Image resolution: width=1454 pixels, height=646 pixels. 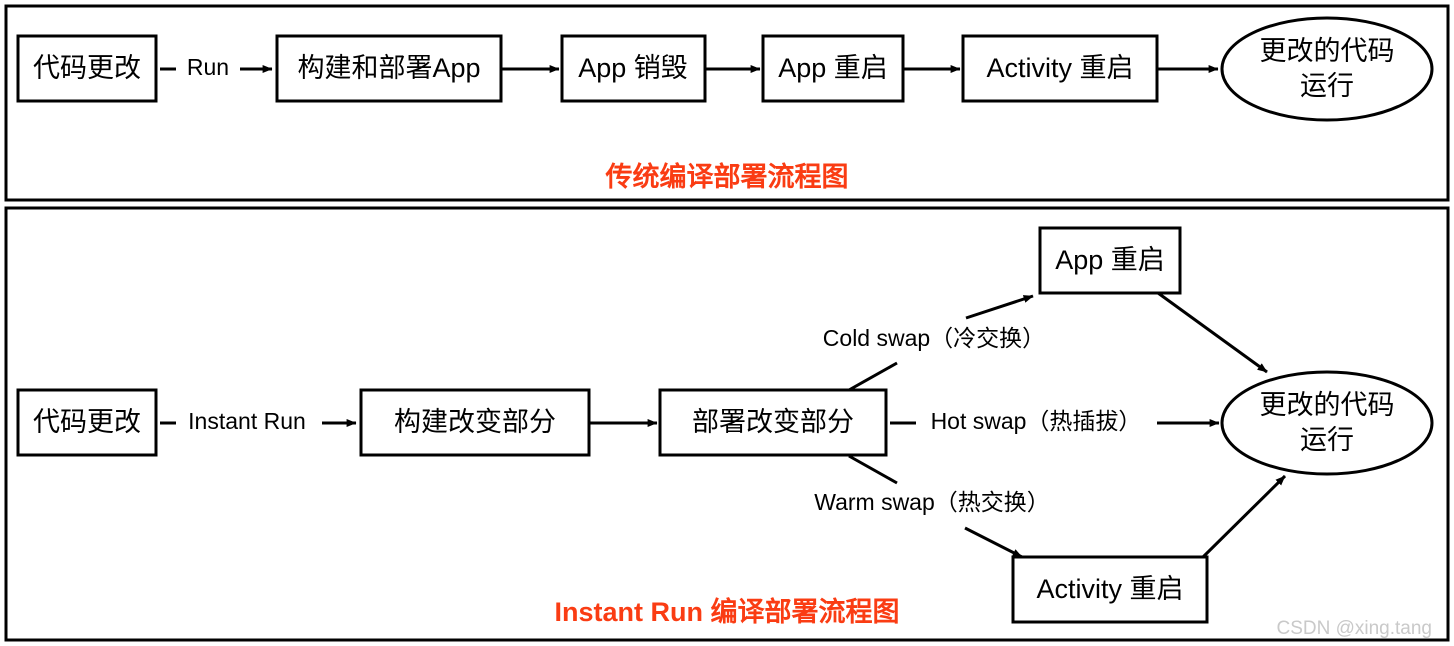 What do you see at coordinates (1327, 86) in the screenshot?
I see `node-t-code-running-label-line2: 运行` at bounding box center [1327, 86].